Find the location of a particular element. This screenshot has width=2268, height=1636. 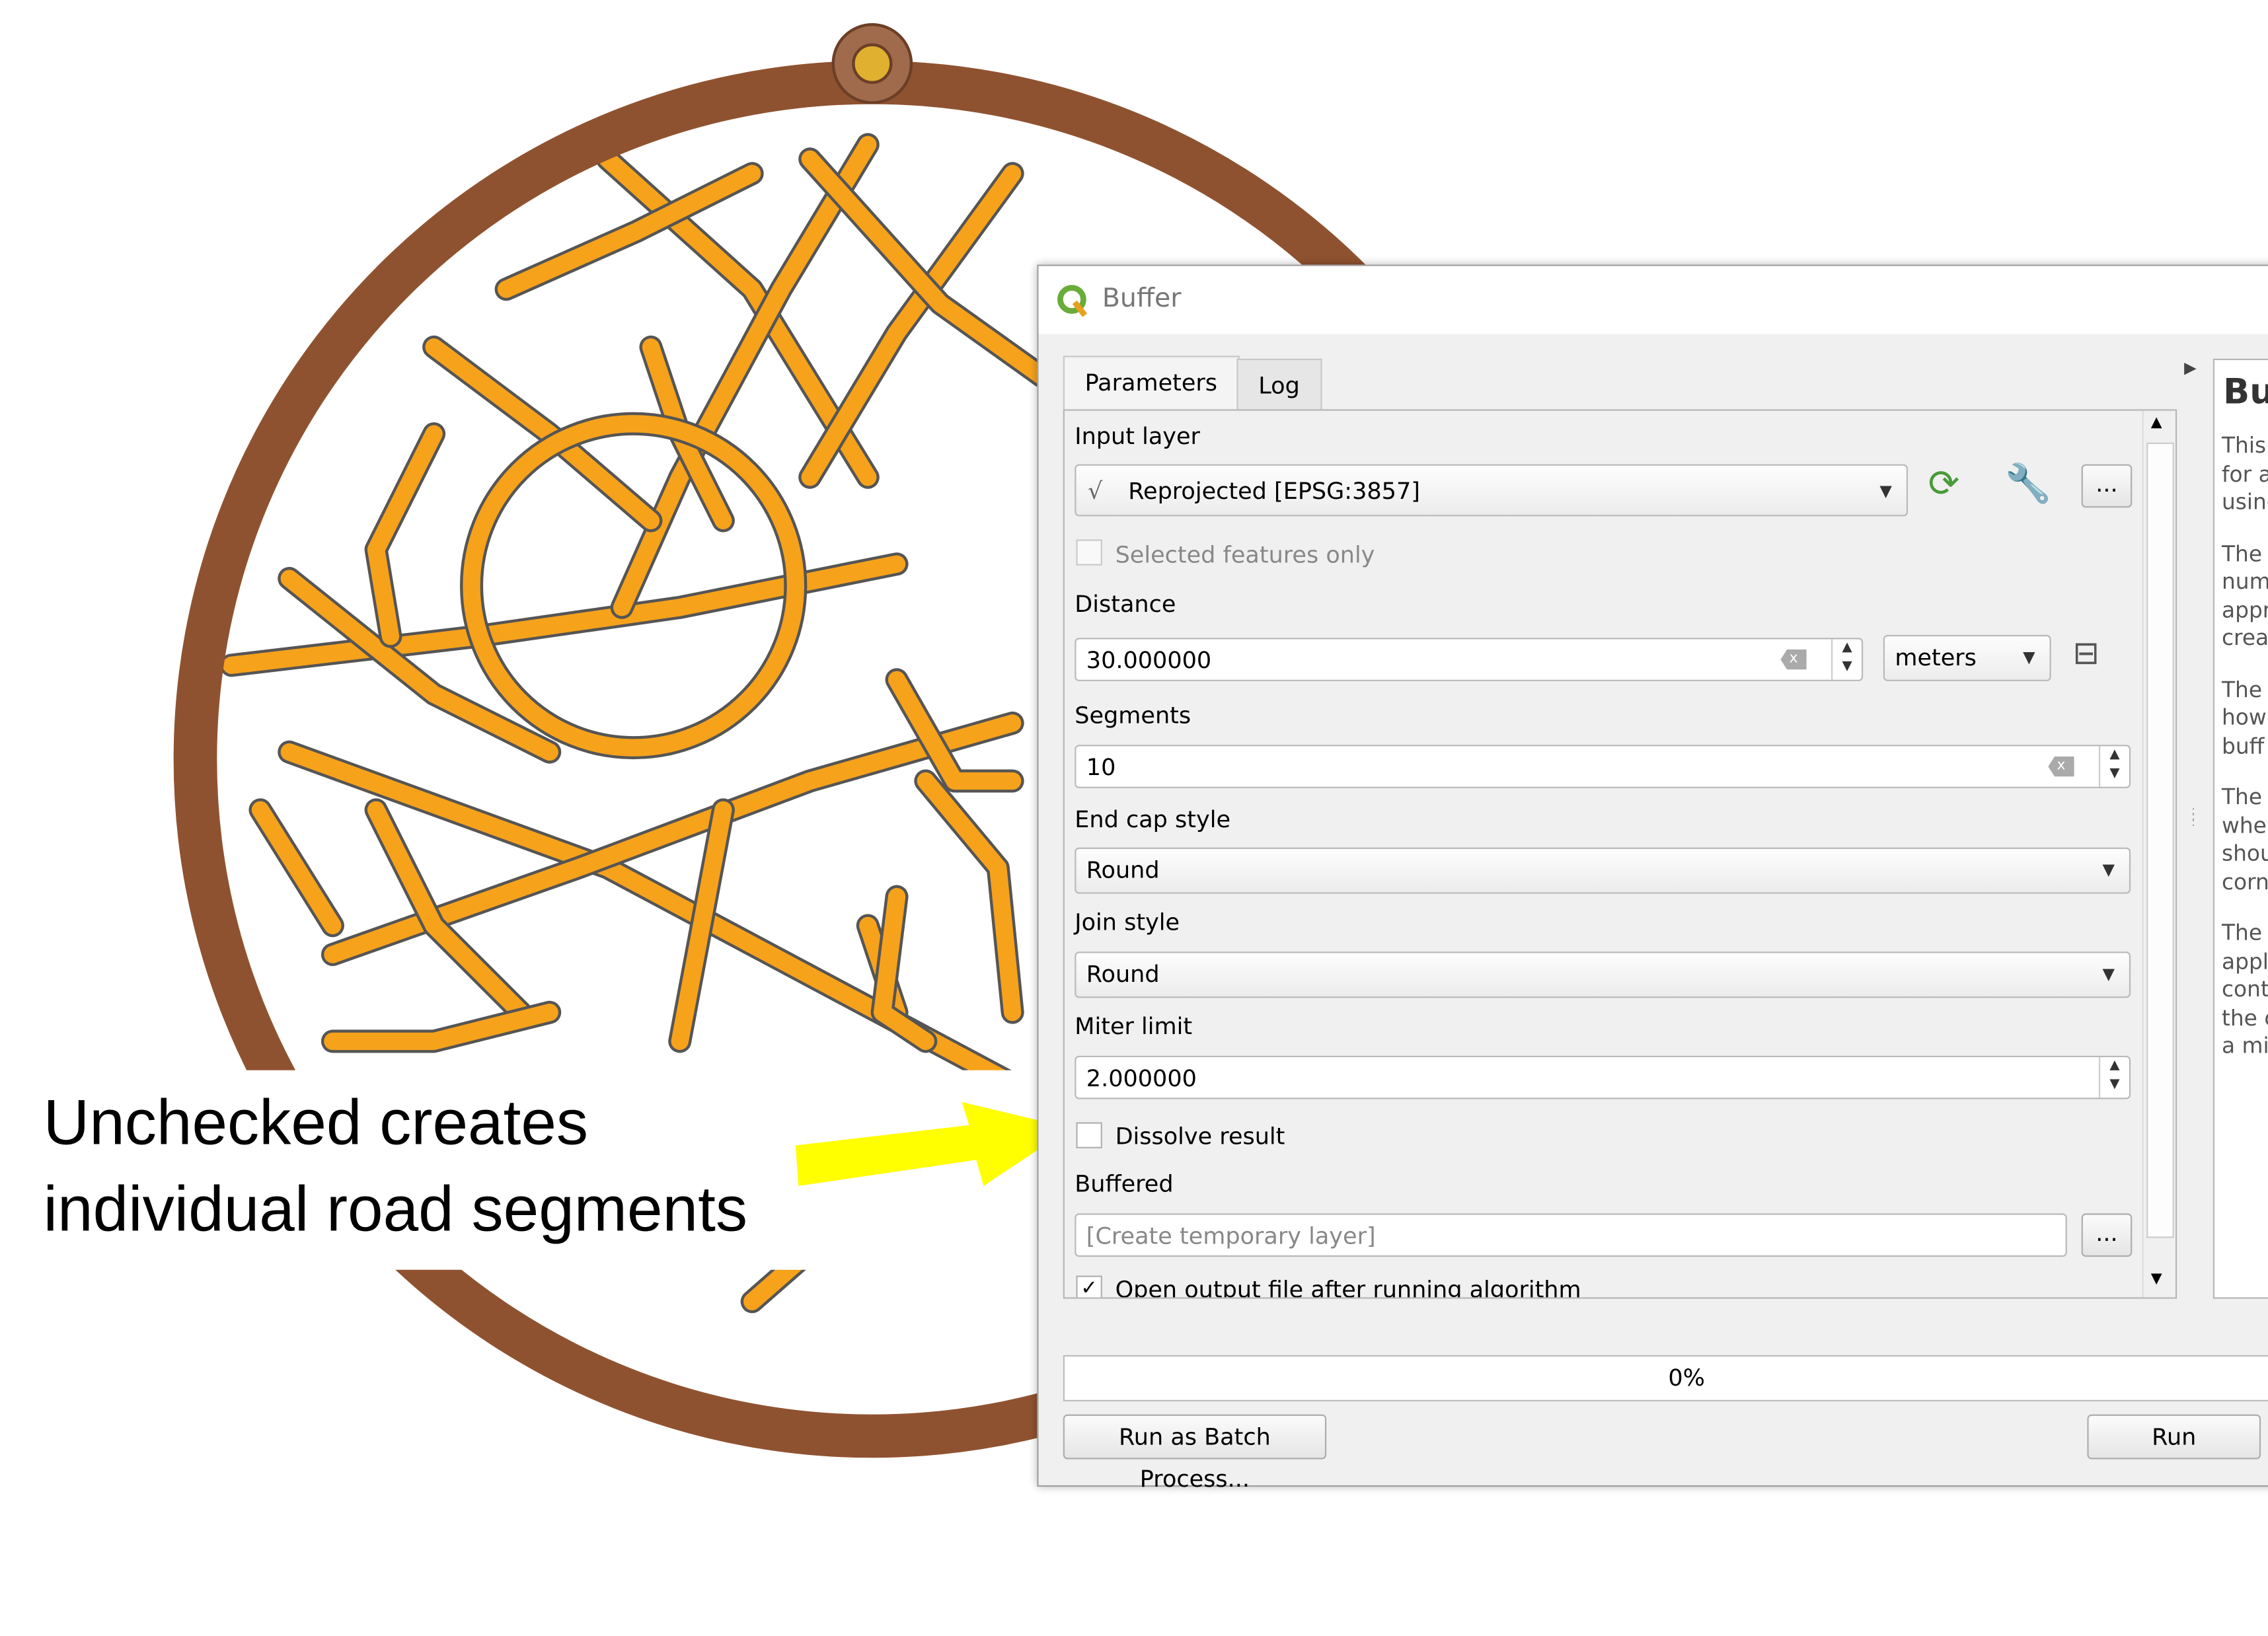

dissolve-result-label: Dissolve result is located at coordinates (1200, 1136).